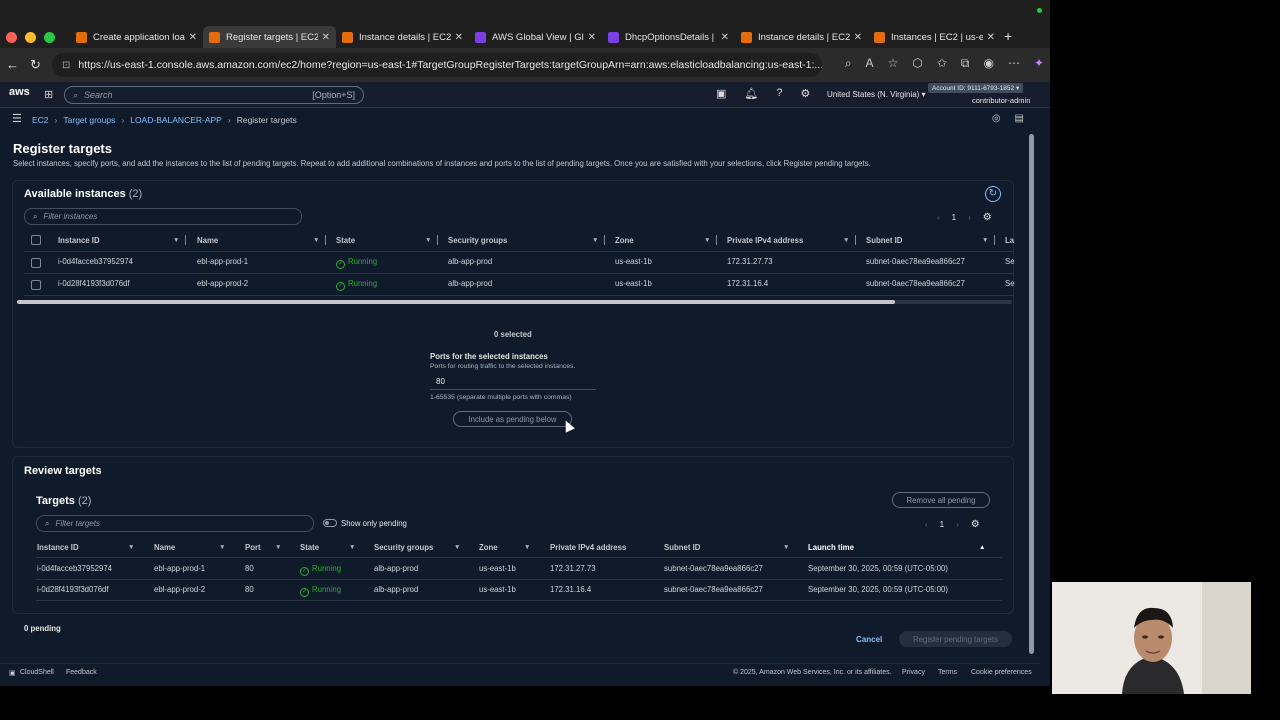  What do you see at coordinates (345, 240) in the screenshot?
I see `available-column-header: State` at bounding box center [345, 240].